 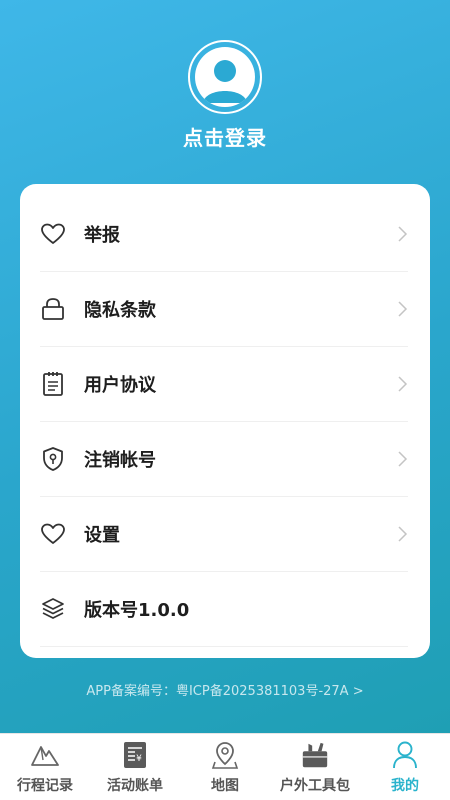 What do you see at coordinates (224, 309) in the screenshot?
I see `menu-item-privacy: 隐私条款` at bounding box center [224, 309].